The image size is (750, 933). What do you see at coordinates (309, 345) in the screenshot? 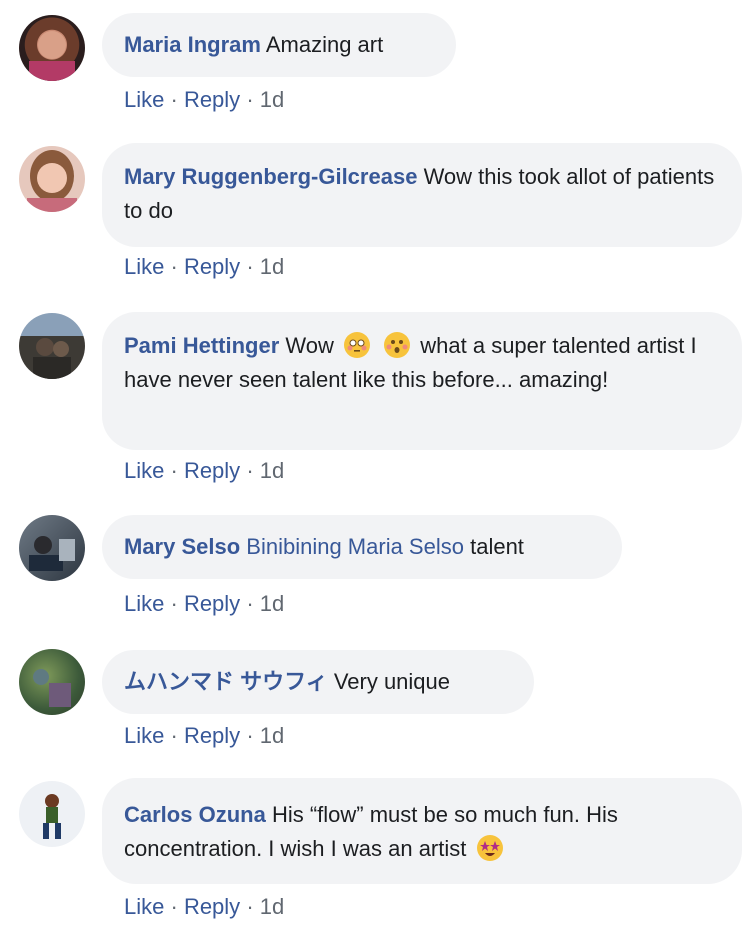
I see `comment-text-before: Wow` at bounding box center [309, 345].